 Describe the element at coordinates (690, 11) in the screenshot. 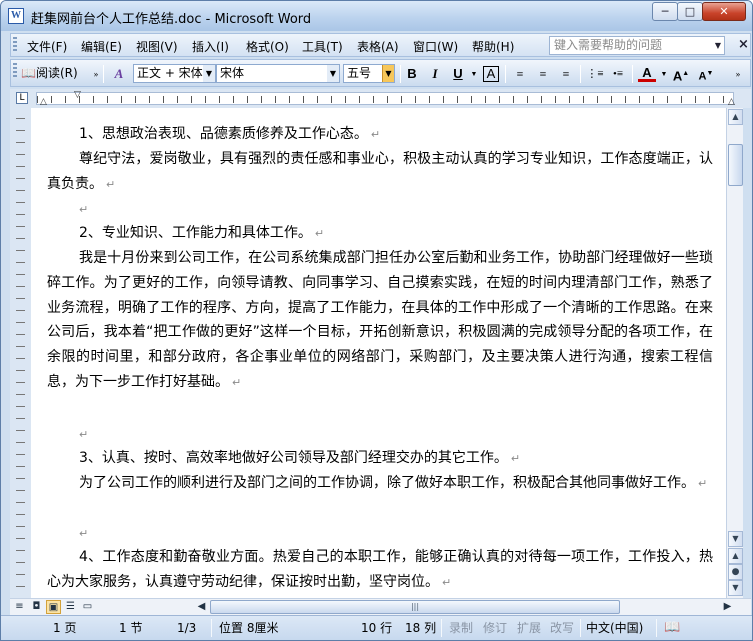

I see `maximize-button: □` at that location.